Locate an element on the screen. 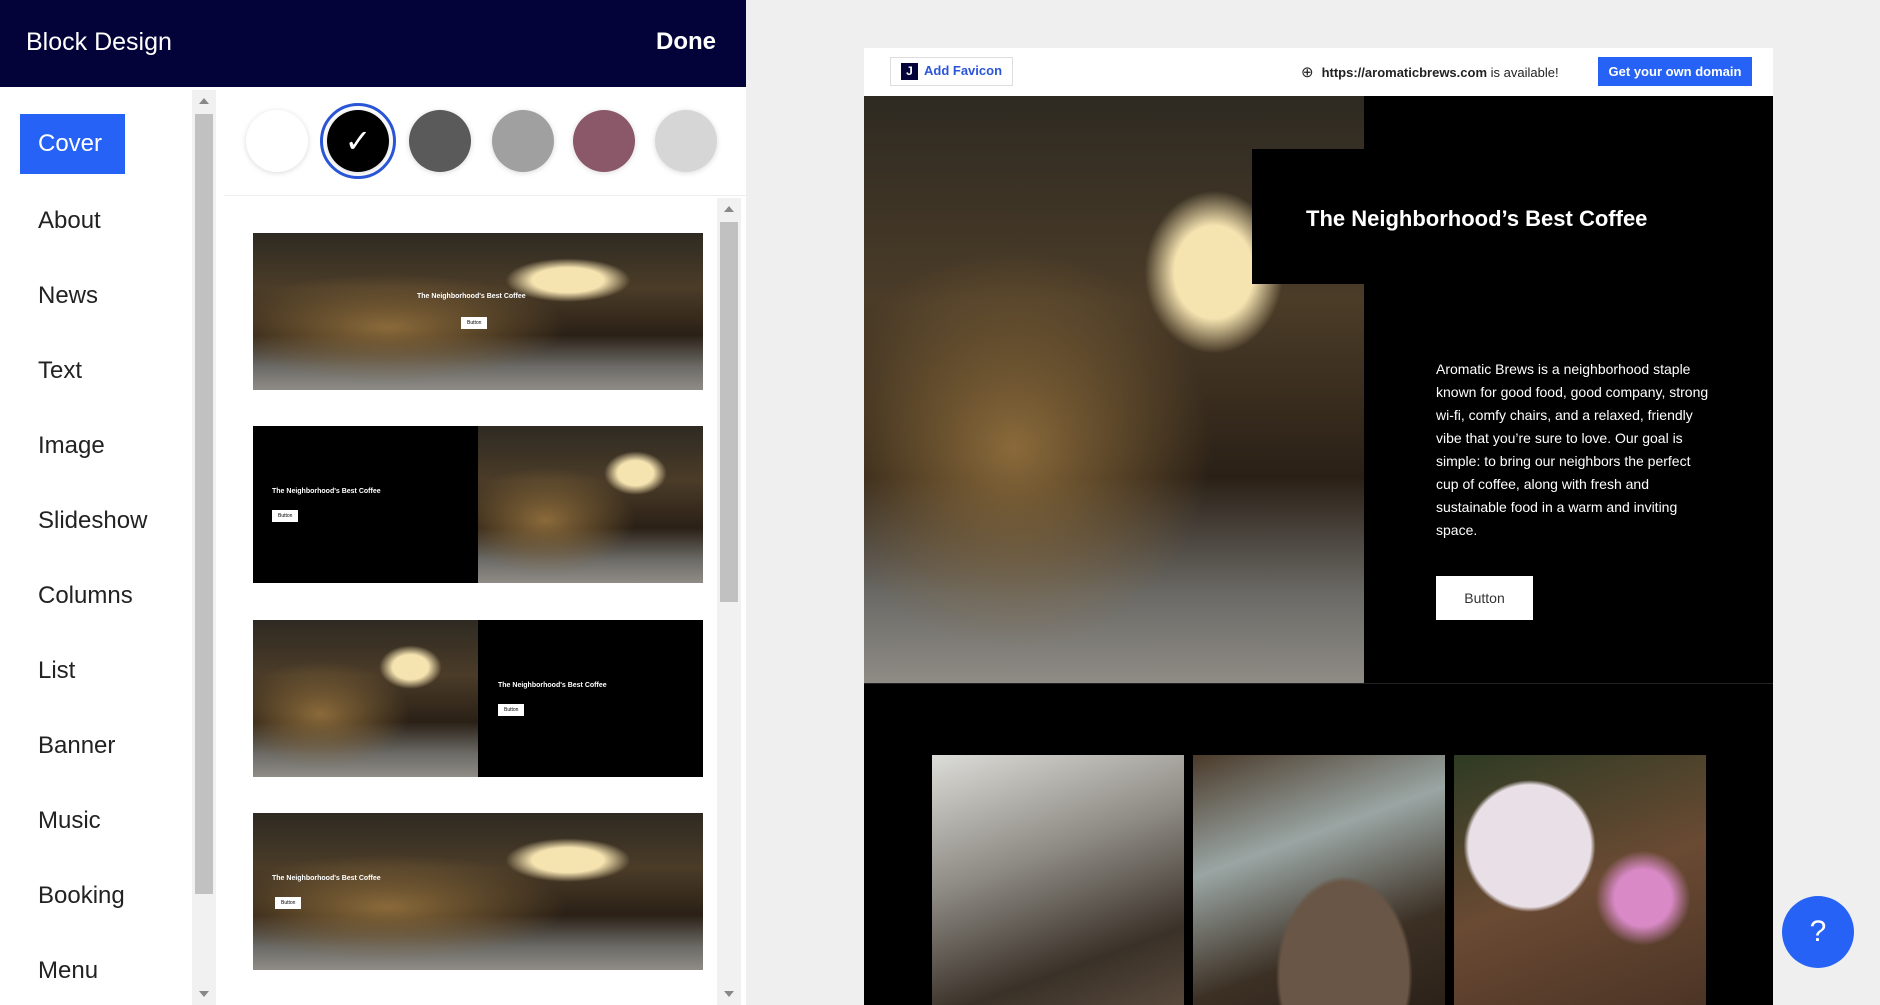  color-swatch-white is located at coordinates (277, 141).